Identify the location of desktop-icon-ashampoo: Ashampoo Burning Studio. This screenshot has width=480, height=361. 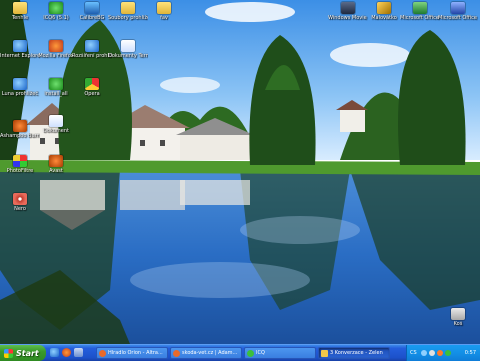
(20, 129).